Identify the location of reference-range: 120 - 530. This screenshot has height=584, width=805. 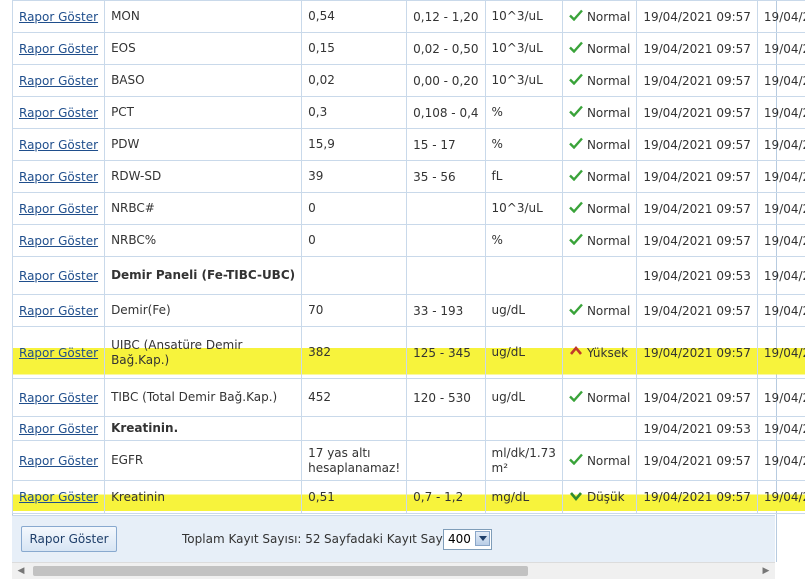
(446, 397).